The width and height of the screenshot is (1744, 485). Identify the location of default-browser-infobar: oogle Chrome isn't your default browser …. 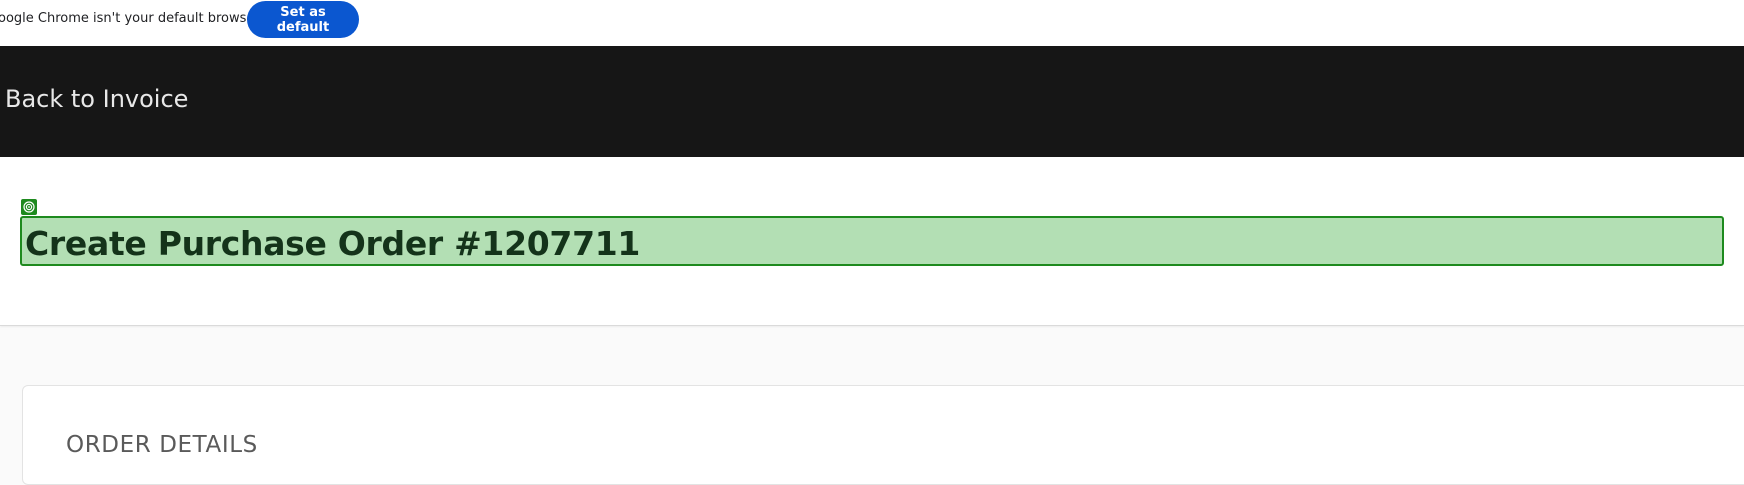
(872, 23).